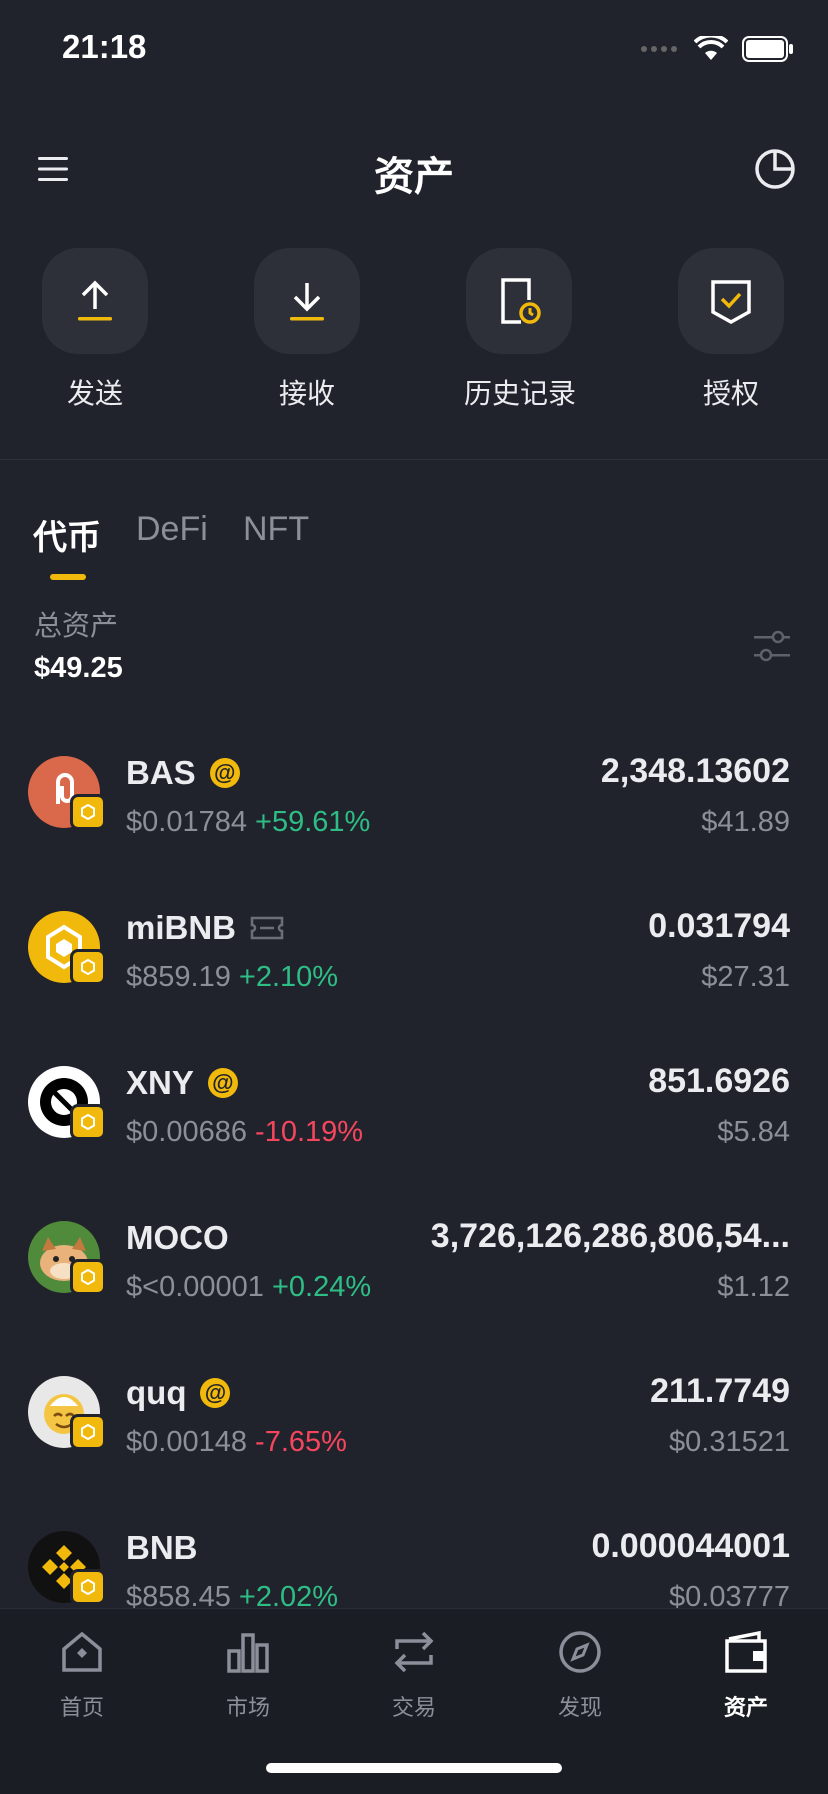 The image size is (828, 1794). I want to click on token-value: $41.89, so click(745, 822).